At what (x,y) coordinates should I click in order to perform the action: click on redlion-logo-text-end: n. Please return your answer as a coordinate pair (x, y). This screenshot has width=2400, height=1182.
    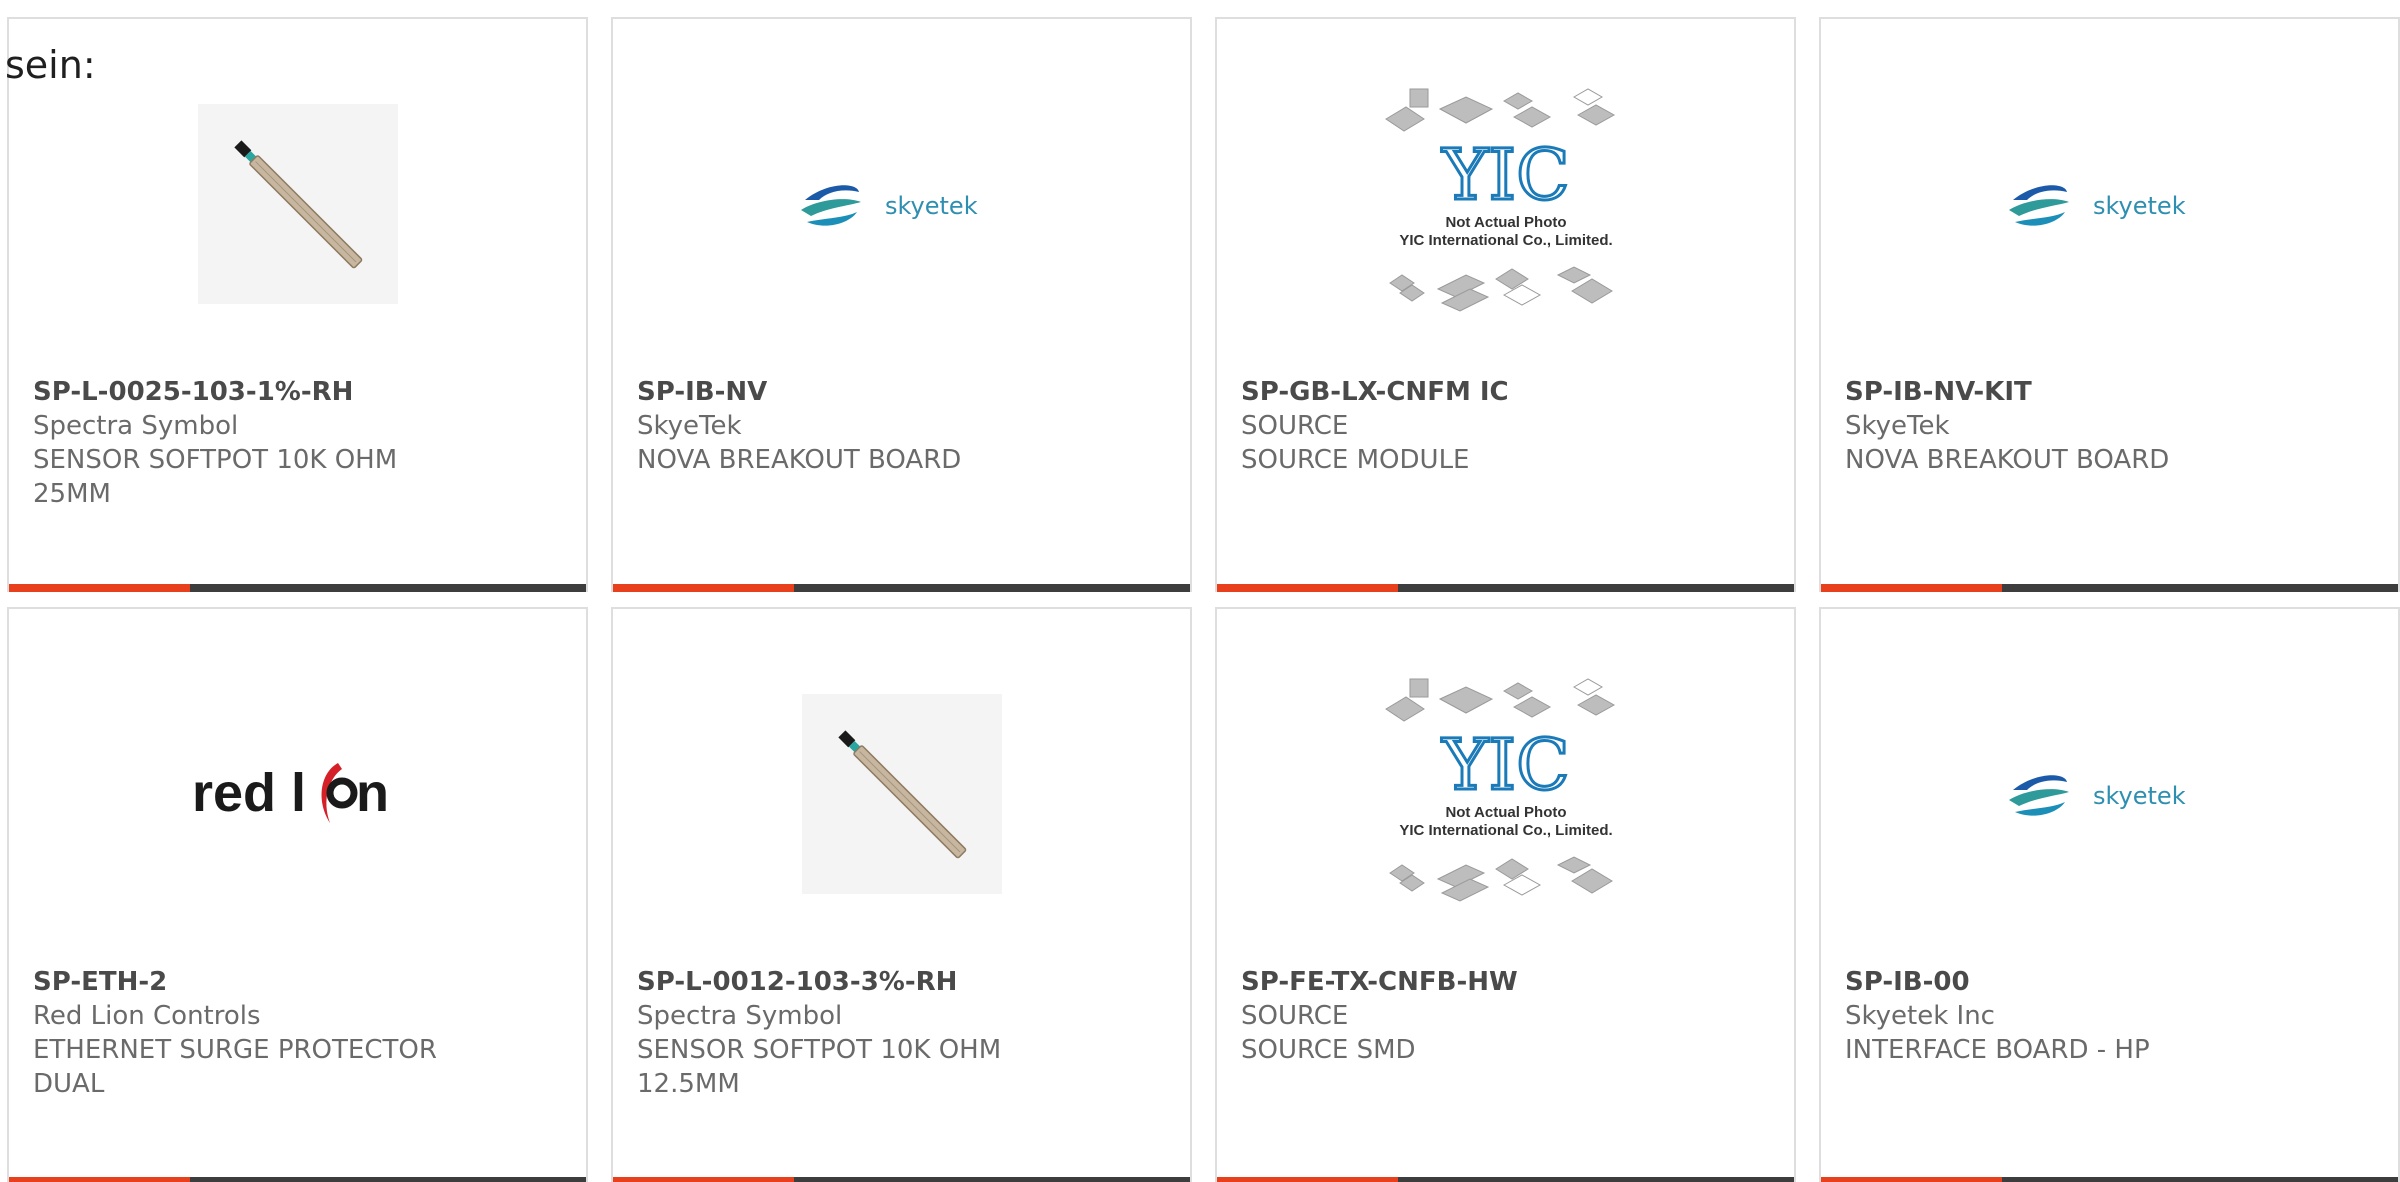
    Looking at the image, I should click on (372, 793).